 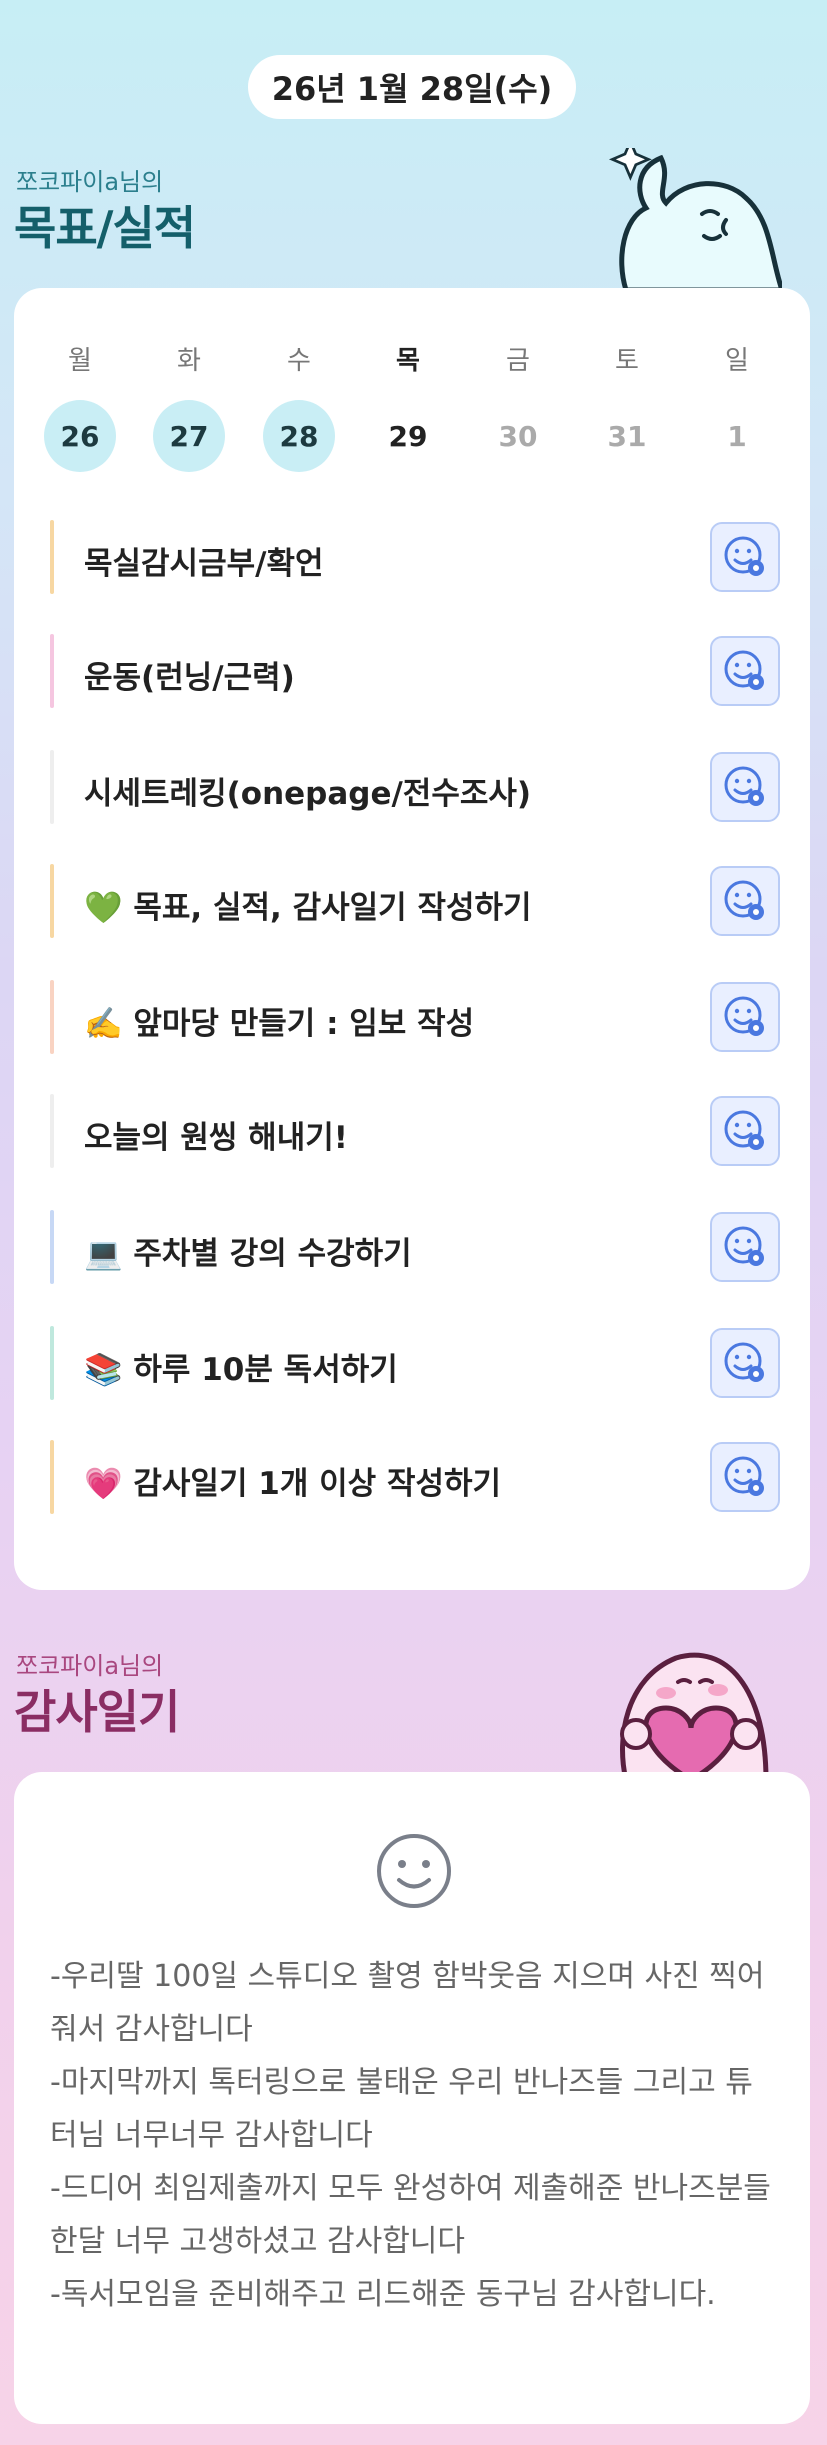 I want to click on goal-label: ✍️ 앞마당 만들기 : 임보 작성, so click(x=279, y=1024).